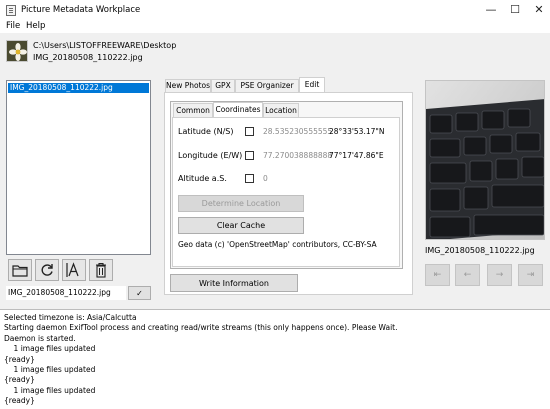 The width and height of the screenshot is (550, 409). I want to click on maximize-button: ☐, so click(515, 9).